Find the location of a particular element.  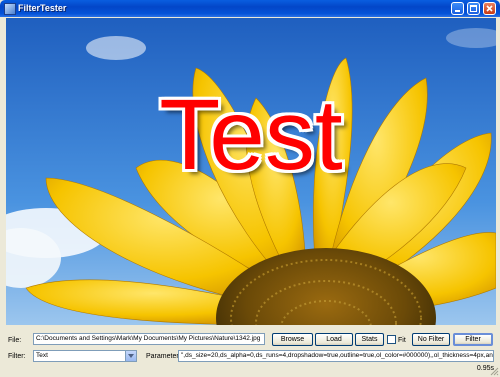

fit-checkbox is located at coordinates (391, 339).